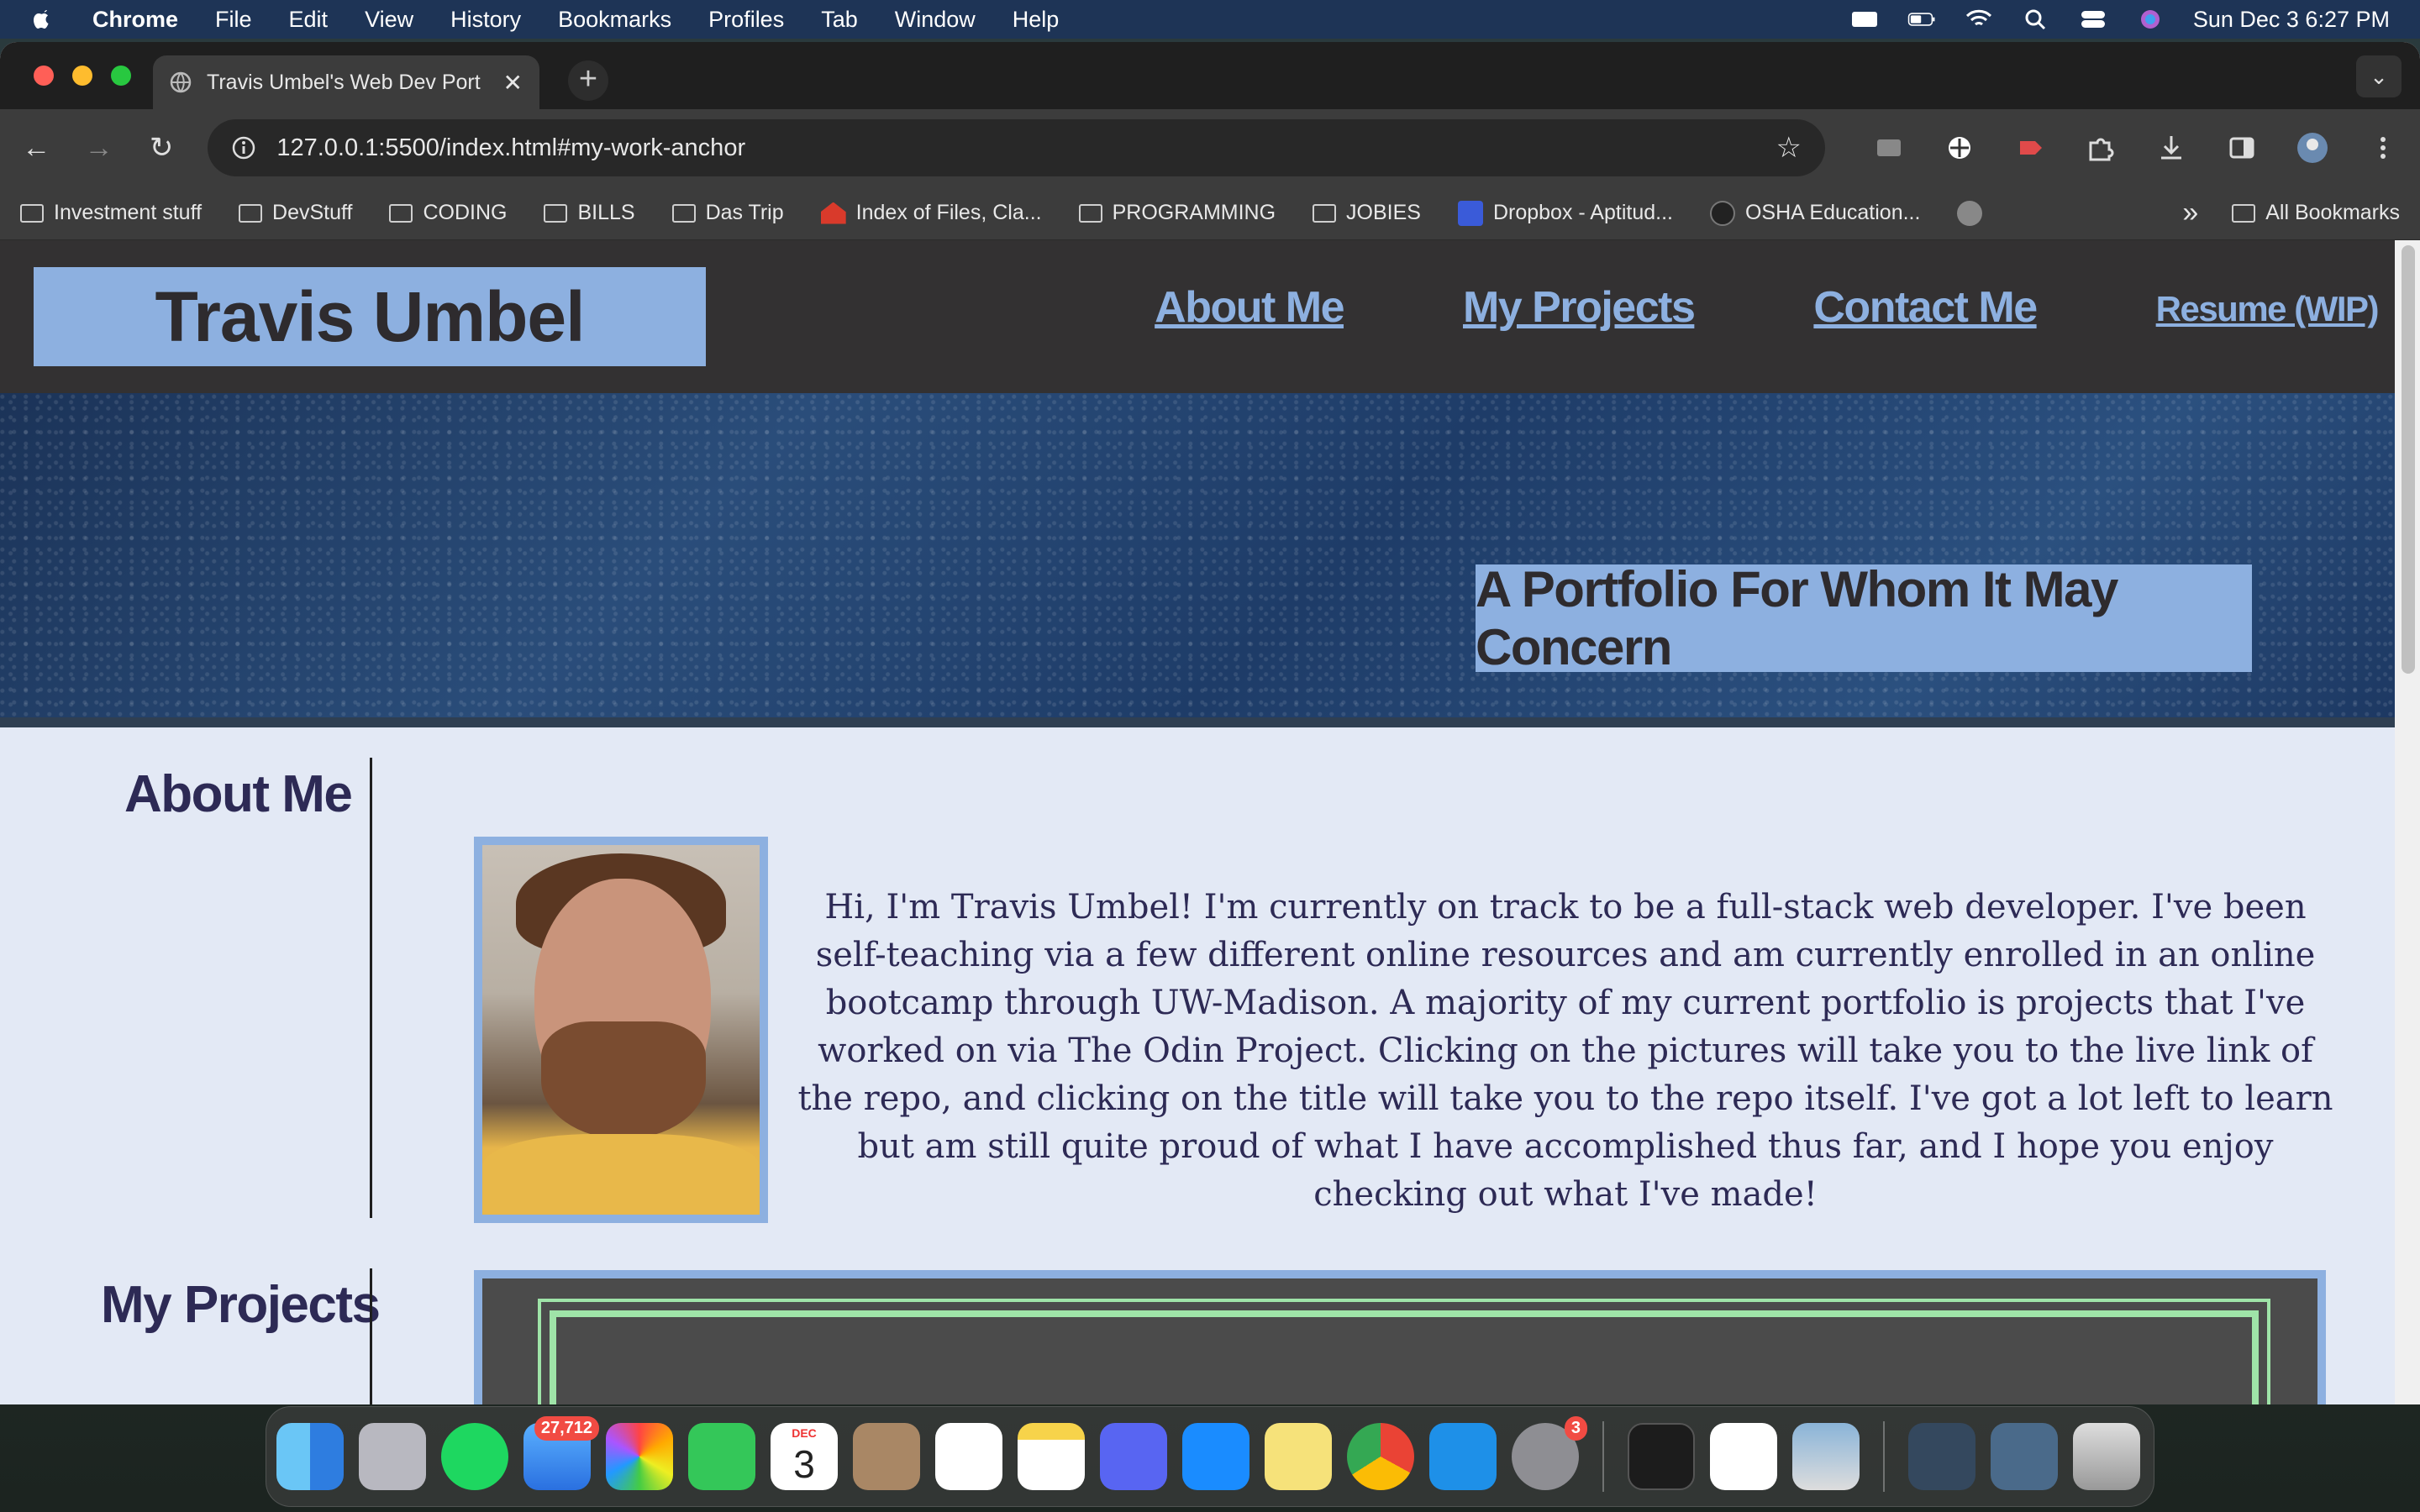 The image size is (2420, 1512). I want to click on launchpad-icon, so click(392, 1456).